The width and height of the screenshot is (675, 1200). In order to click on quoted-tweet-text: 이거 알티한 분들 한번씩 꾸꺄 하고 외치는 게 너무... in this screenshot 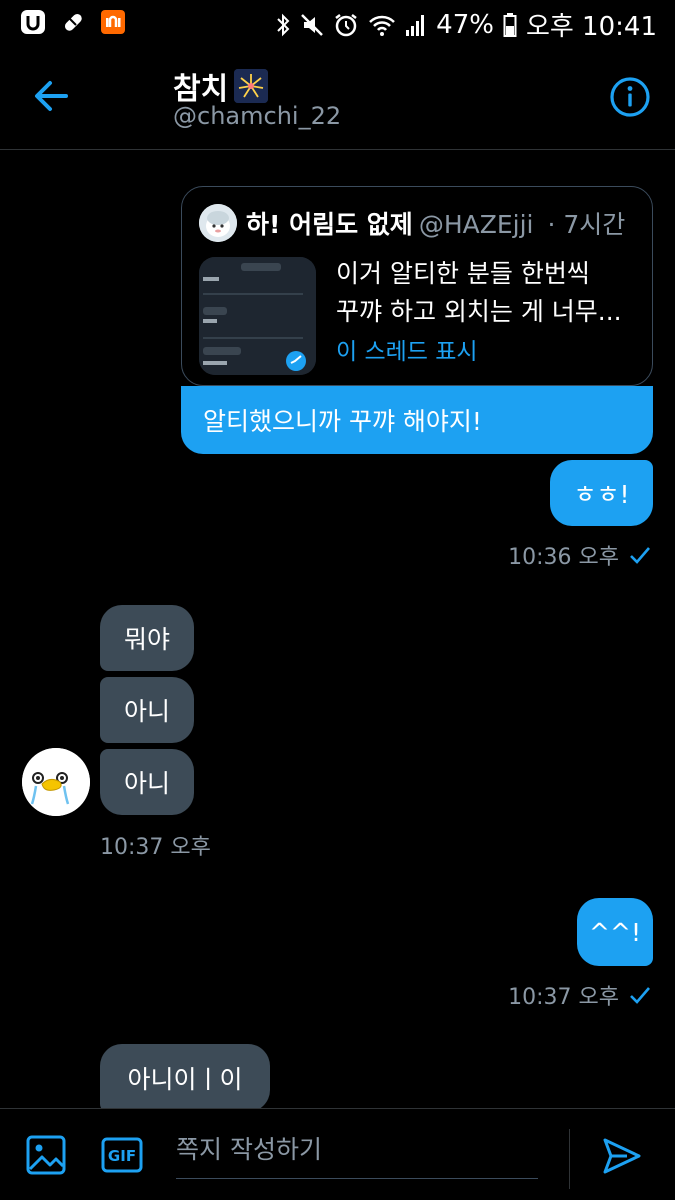, I will do `click(486, 293)`.